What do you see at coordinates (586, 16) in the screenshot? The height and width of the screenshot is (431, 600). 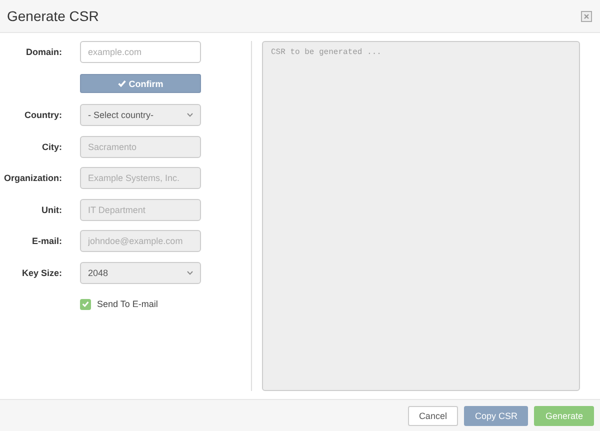 I see `close-icon` at bounding box center [586, 16].